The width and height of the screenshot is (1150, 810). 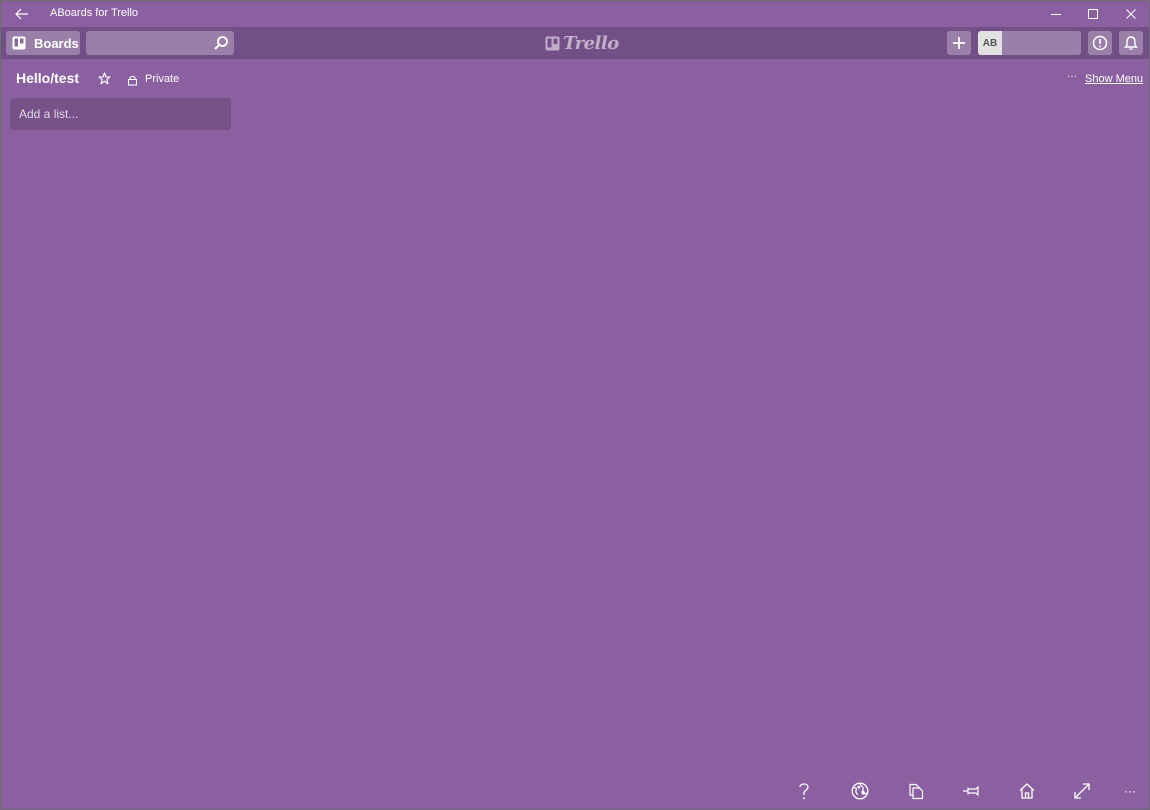 I want to click on lock-icon, so click(x=132, y=82).